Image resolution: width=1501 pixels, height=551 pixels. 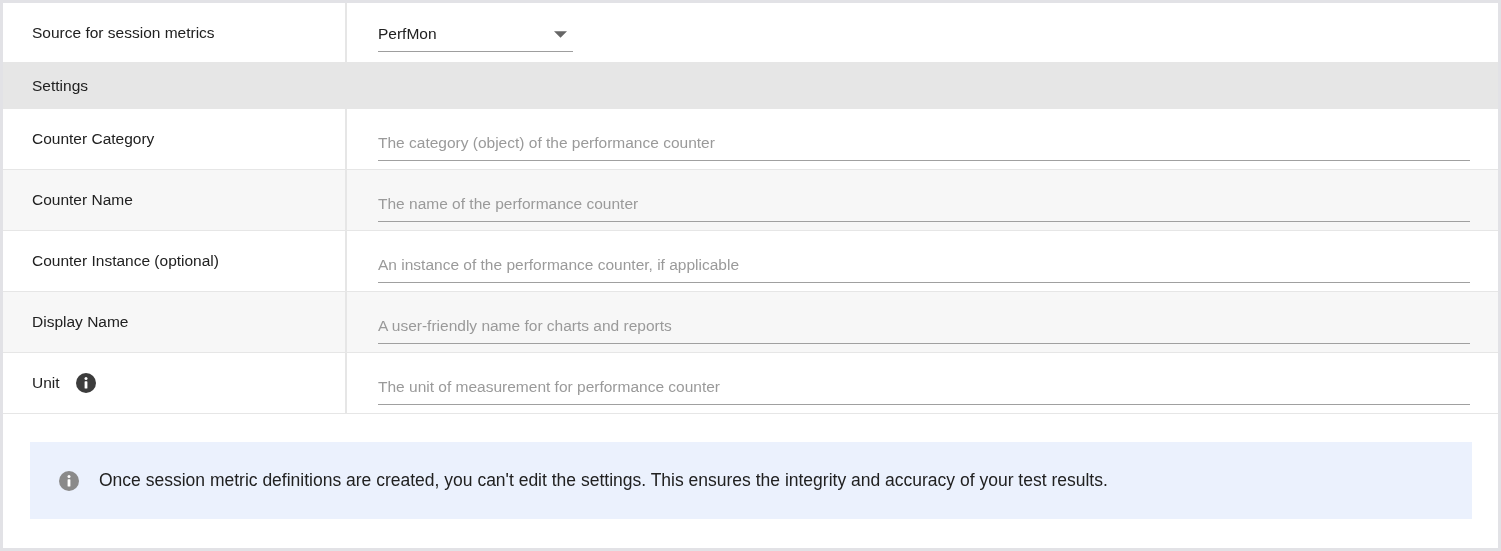 I want to click on field-label: Unit, so click(x=46, y=383).